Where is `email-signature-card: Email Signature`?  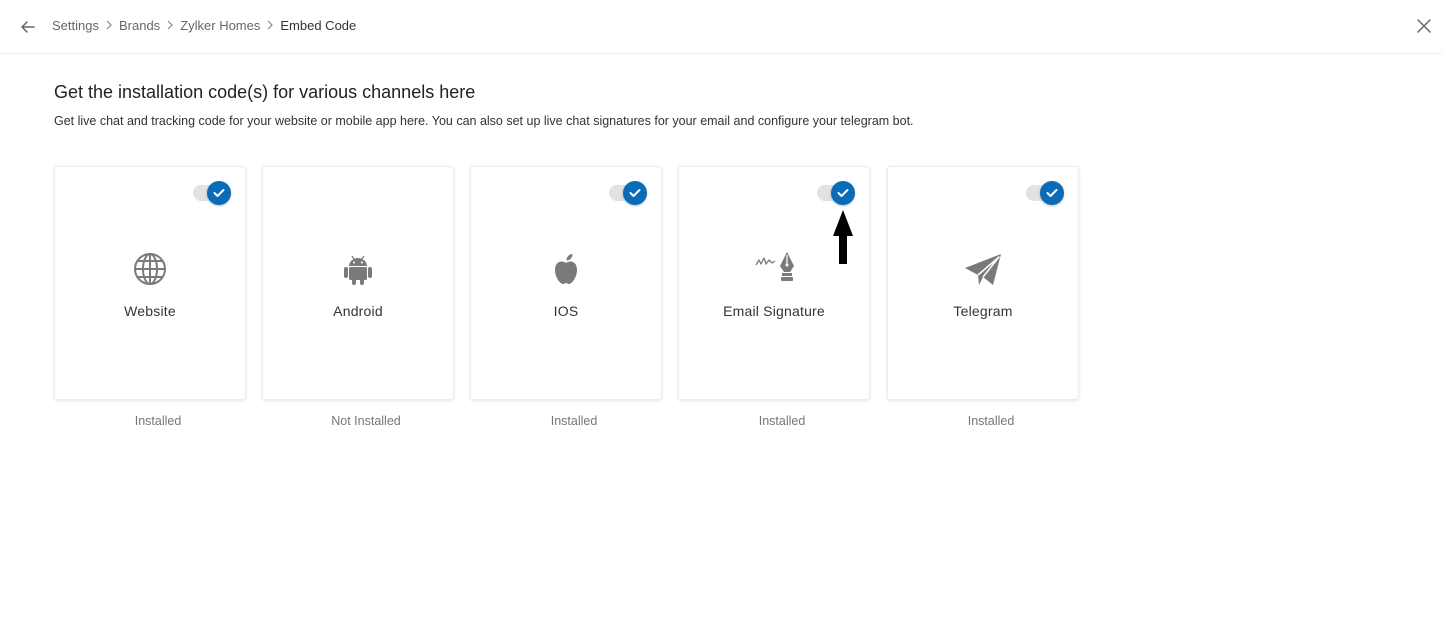
email-signature-card: Email Signature is located at coordinates (774, 283).